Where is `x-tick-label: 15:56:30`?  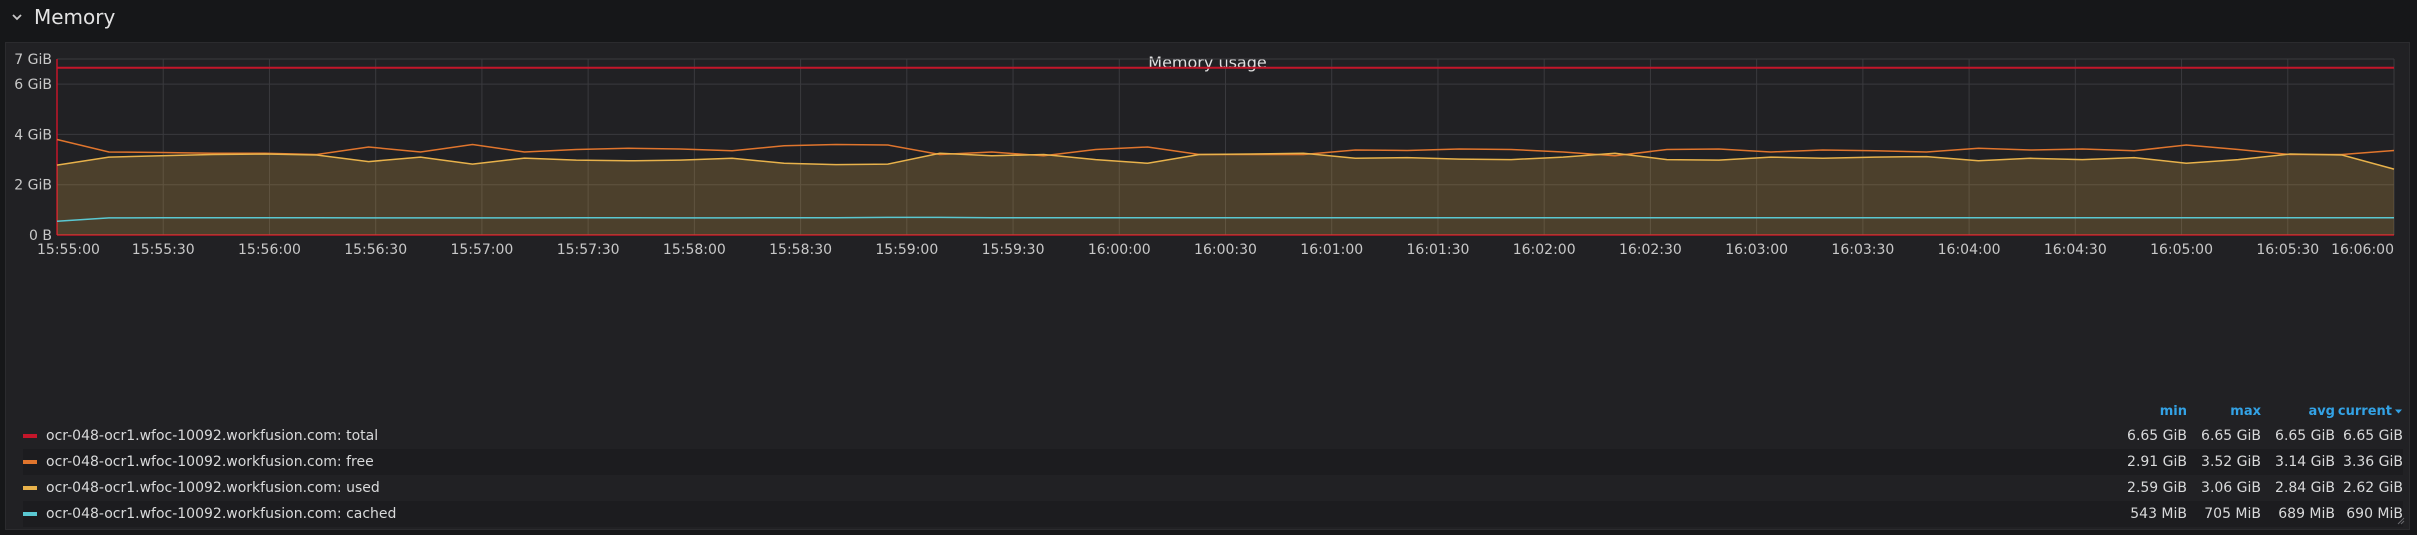 x-tick-label: 15:56:30 is located at coordinates (375, 250).